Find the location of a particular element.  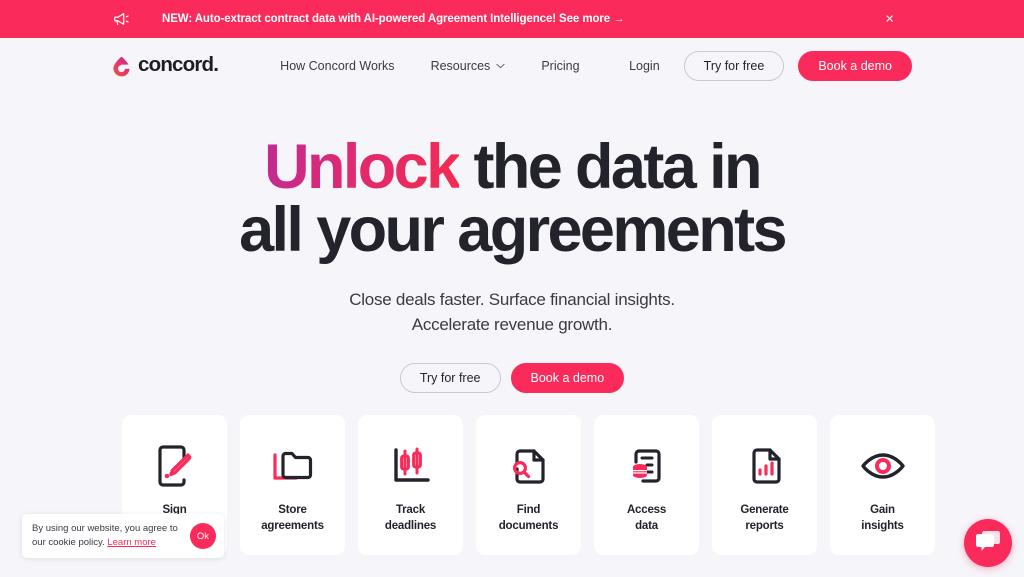

nav-label: Resources is located at coordinates (460, 66).